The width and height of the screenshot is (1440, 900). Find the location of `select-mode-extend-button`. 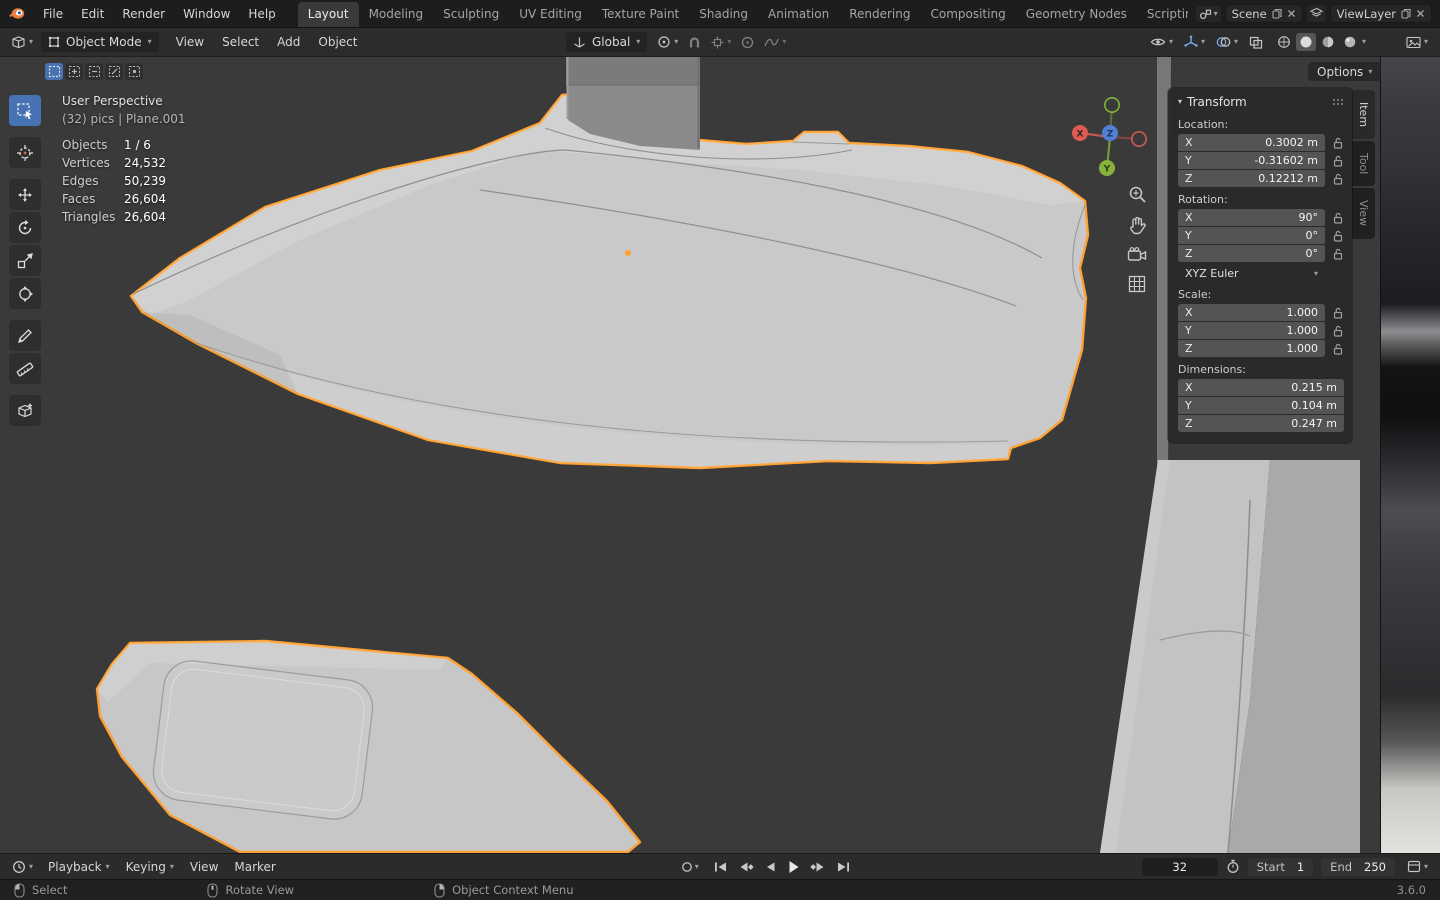

select-mode-extend-button is located at coordinates (74, 71).